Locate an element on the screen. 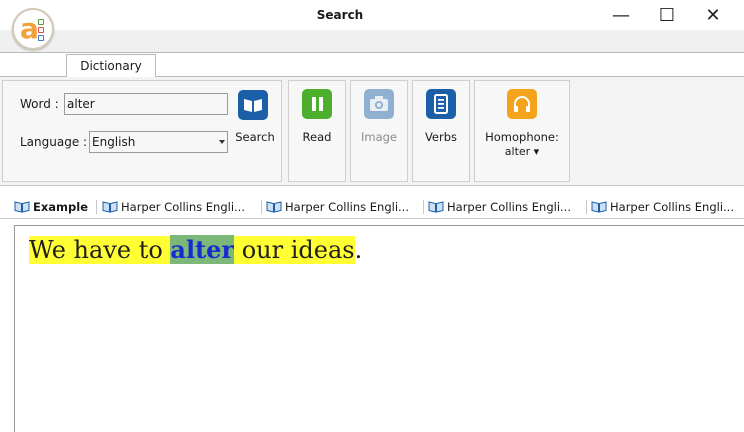  chevron-down-icon is located at coordinates (222, 142).